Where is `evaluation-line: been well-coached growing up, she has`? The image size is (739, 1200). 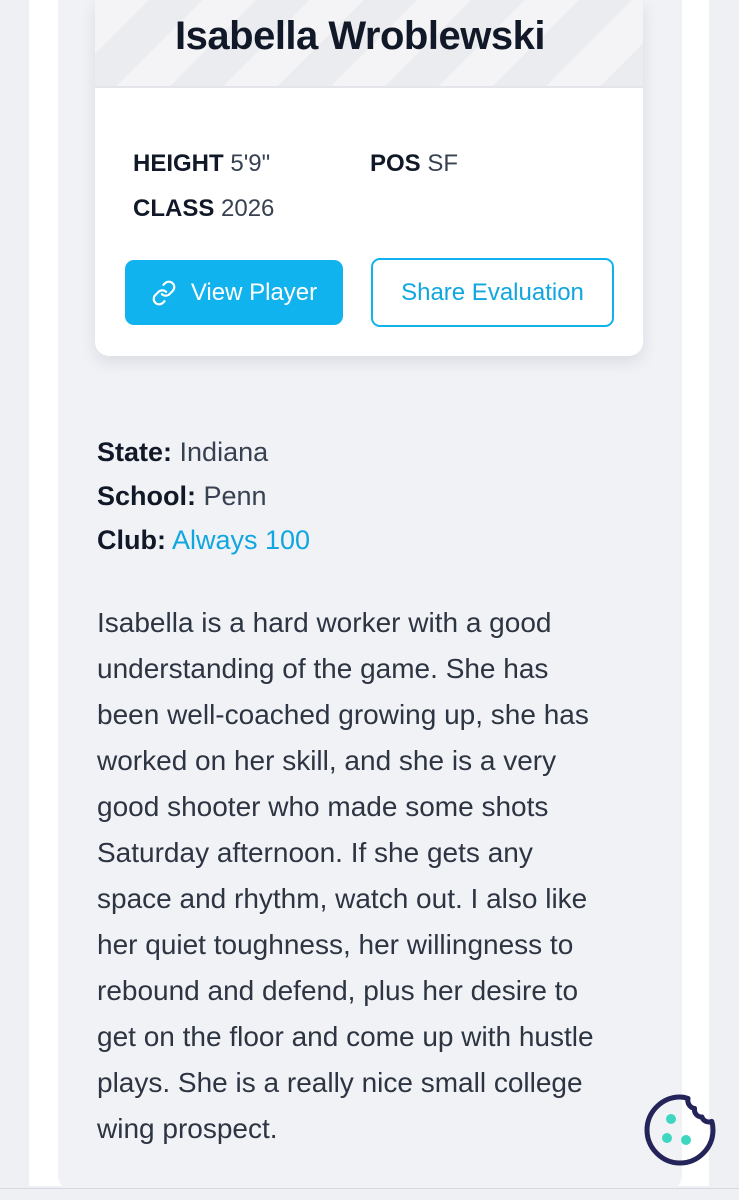
evaluation-line: been well-coached growing up, she has is located at coordinates (343, 714).